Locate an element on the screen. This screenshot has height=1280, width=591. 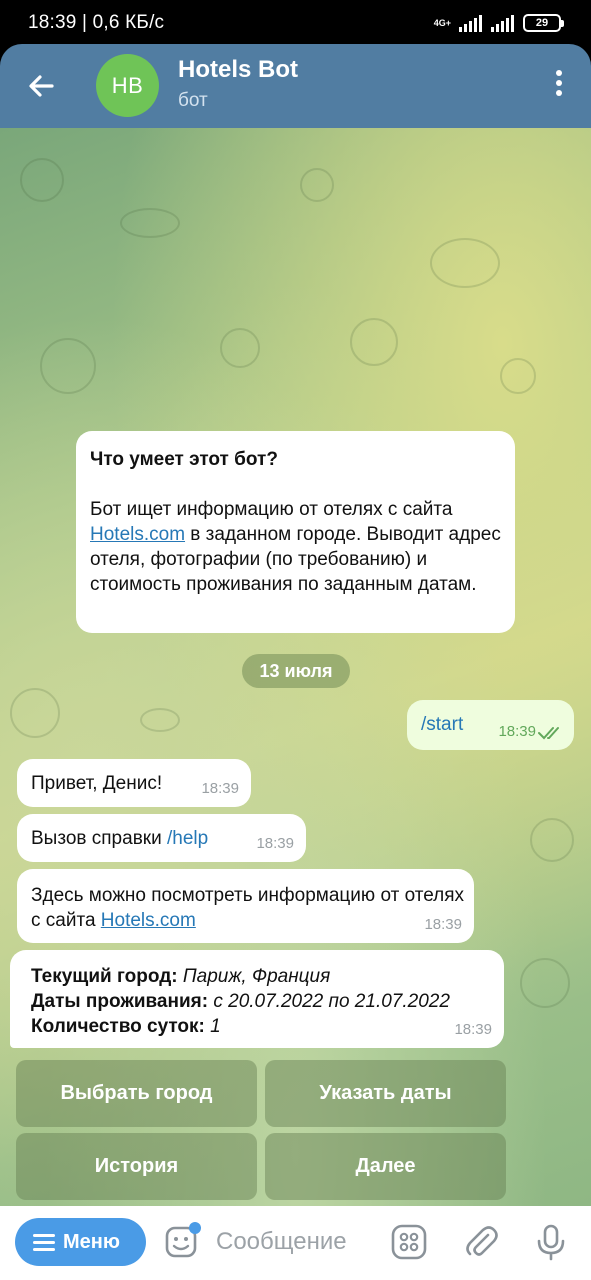
battery-level: 29 is located at coordinates (542, 23).